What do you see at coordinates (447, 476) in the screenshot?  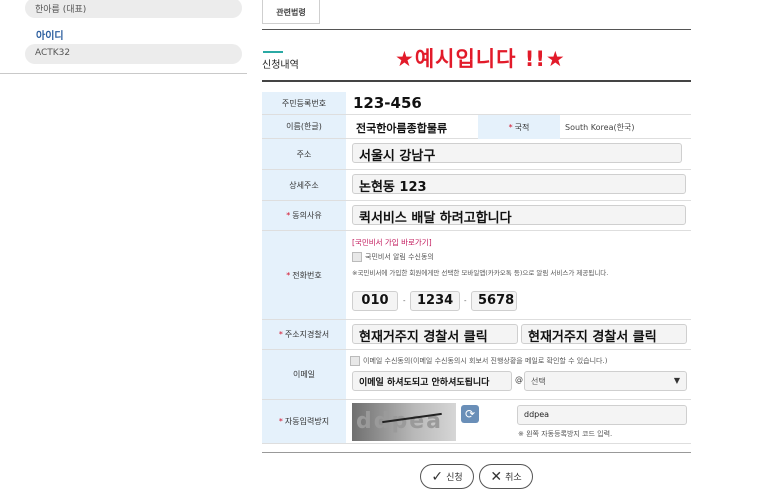 I see `apply-button: ✓ 신청` at bounding box center [447, 476].